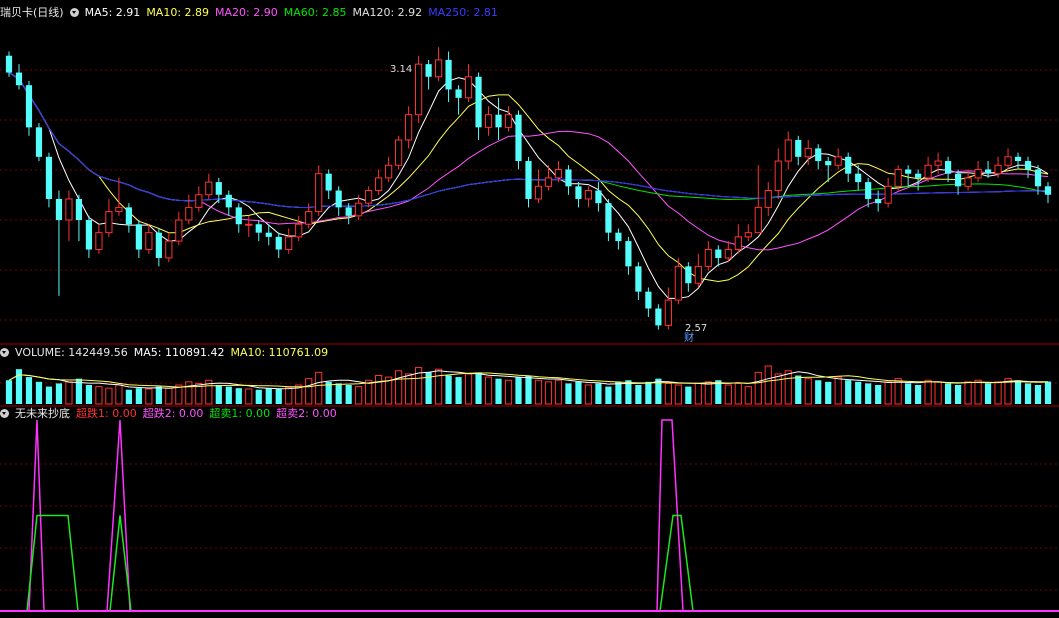  What do you see at coordinates (279, 352) in the screenshot?
I see `vol-ma10-label: MA10: 110761.09` at bounding box center [279, 352].